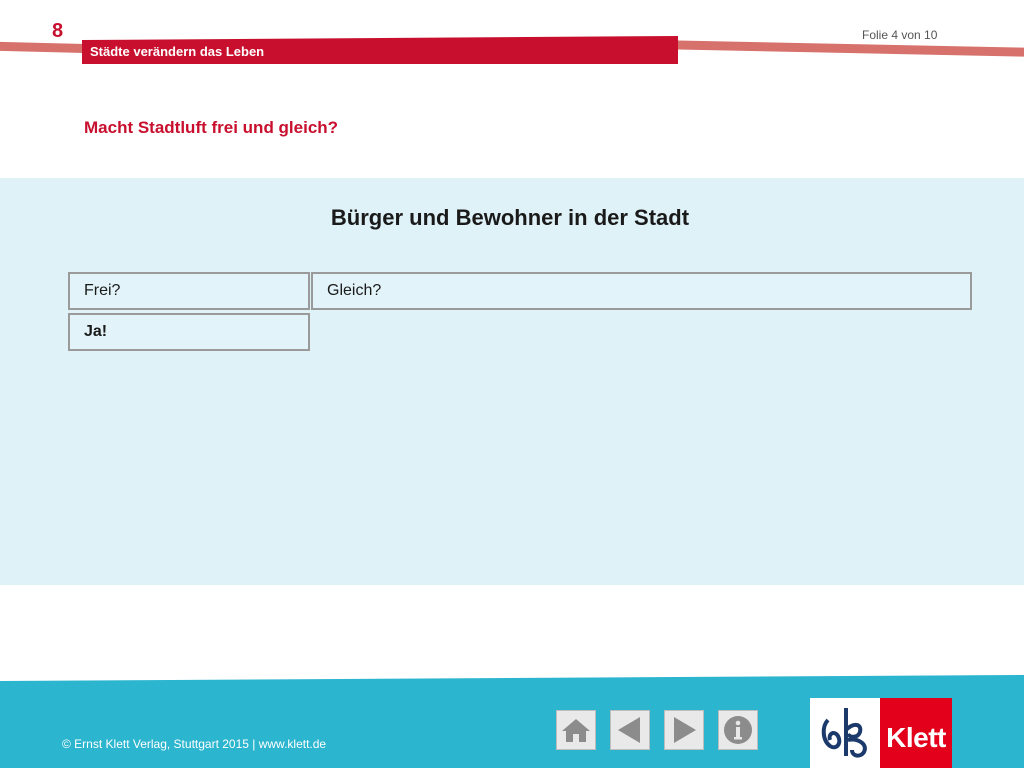 The height and width of the screenshot is (768, 1024). I want to click on content-heading: Bürger und Bewohner in der Stadt, so click(510, 217).